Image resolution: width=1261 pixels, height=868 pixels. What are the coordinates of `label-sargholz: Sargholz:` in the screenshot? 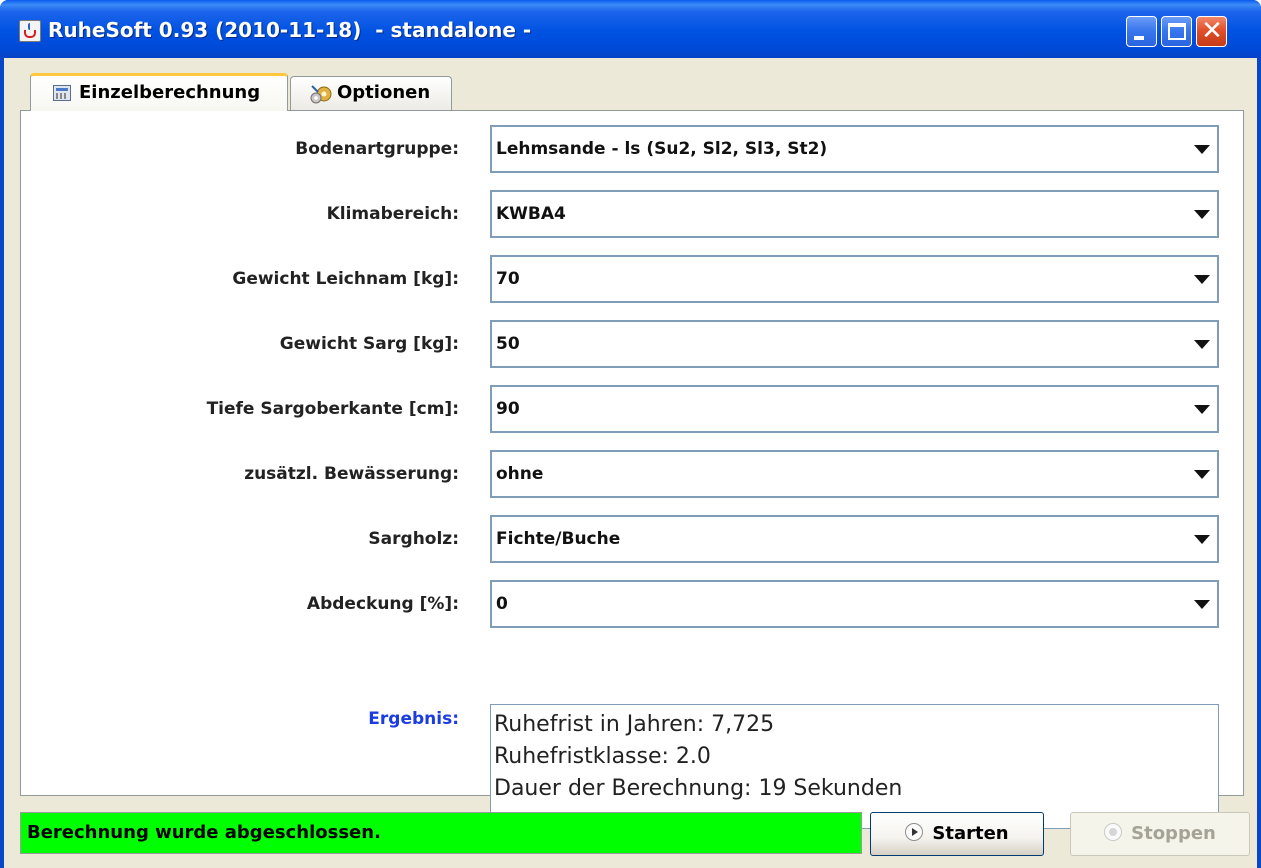 It's located at (413, 539).